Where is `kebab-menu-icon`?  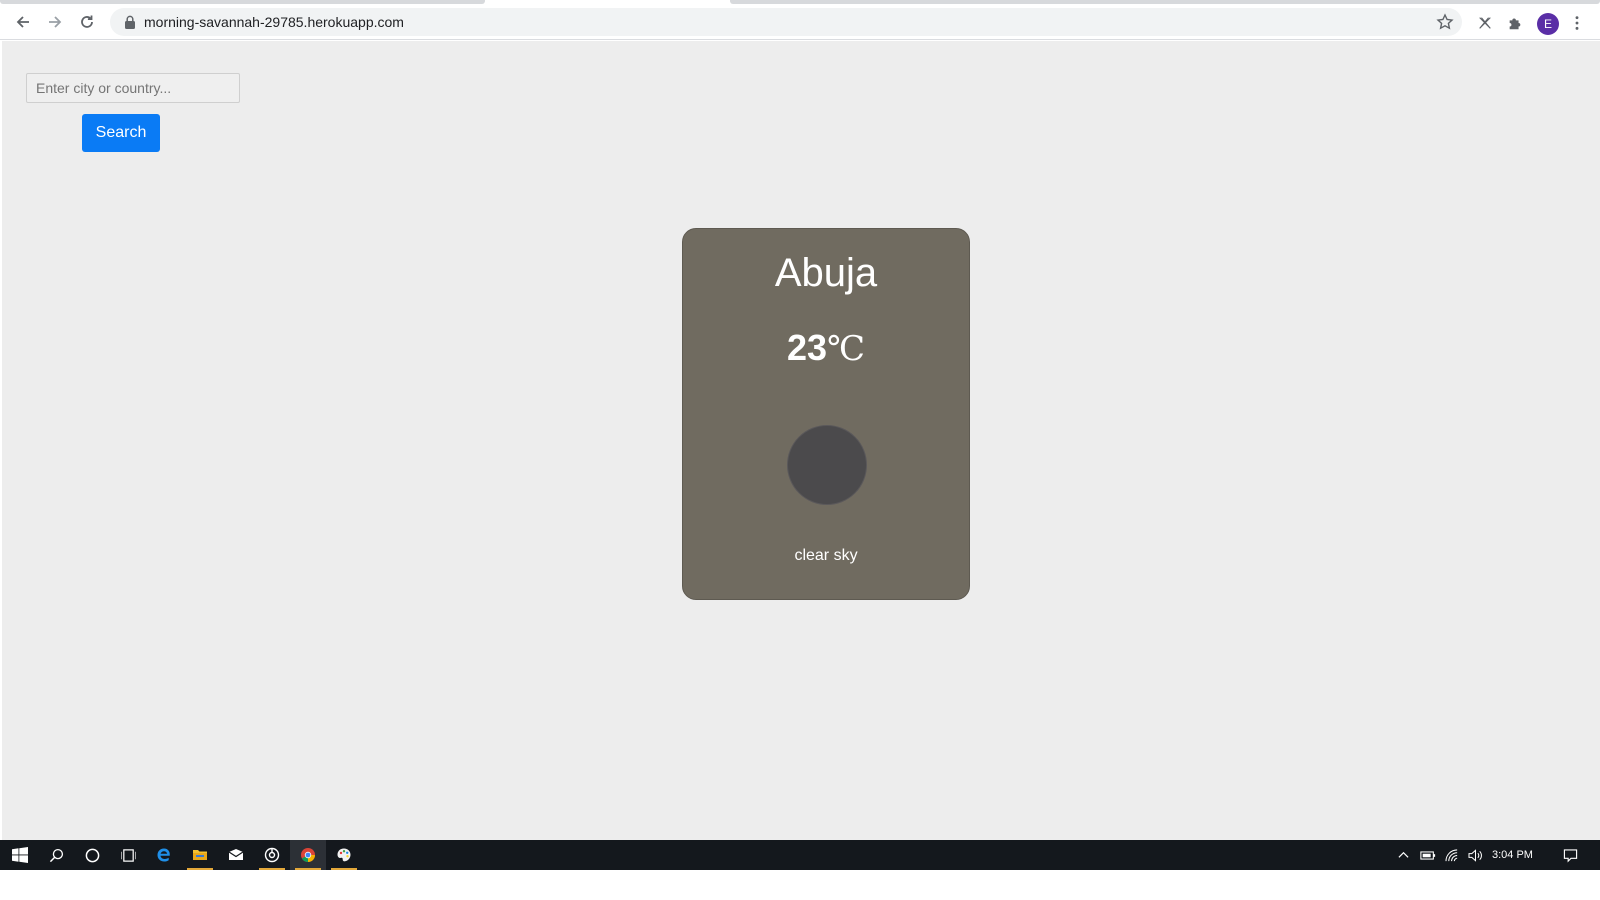 kebab-menu-icon is located at coordinates (1577, 23).